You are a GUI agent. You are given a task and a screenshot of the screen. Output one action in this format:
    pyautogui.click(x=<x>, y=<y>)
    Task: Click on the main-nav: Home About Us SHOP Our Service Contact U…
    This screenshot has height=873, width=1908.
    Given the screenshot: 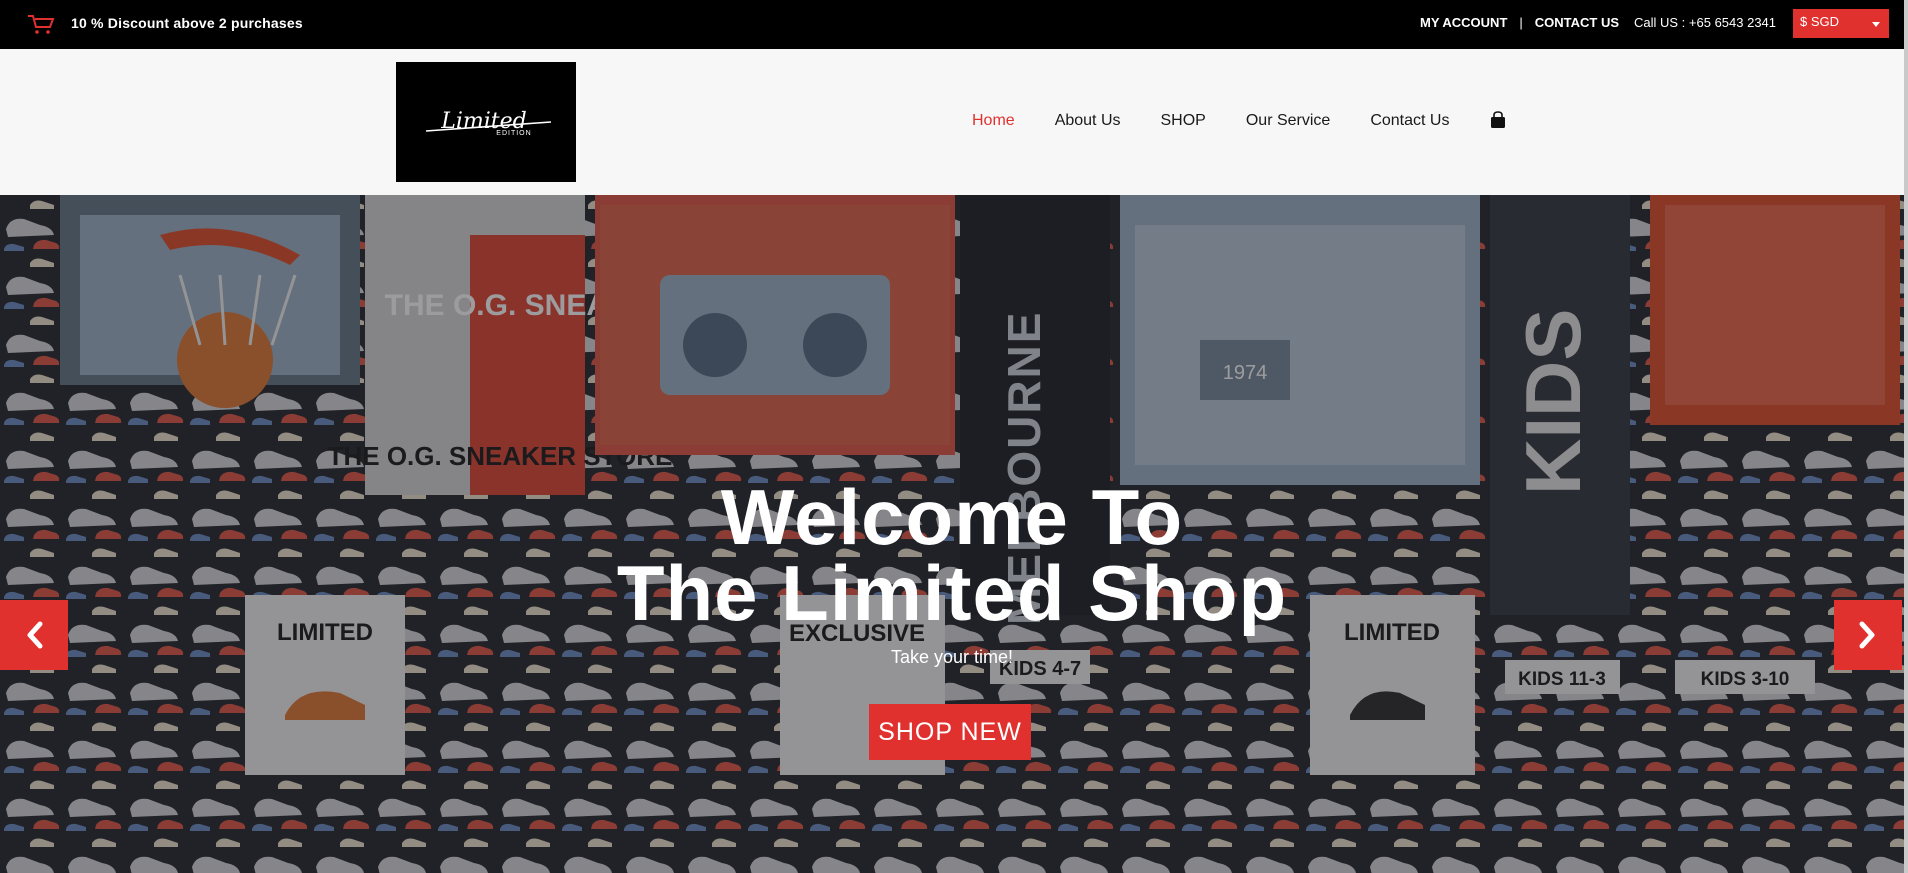 What is the action you would take?
    pyautogui.click(x=1230, y=121)
    